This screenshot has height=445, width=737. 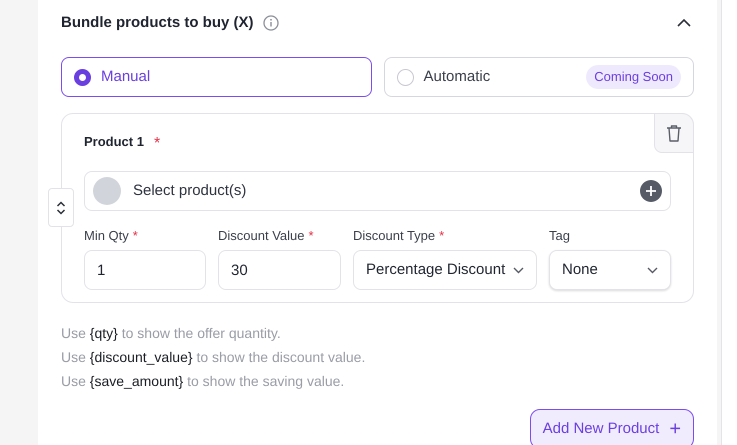 I want to click on chevron-up-icon, so click(x=684, y=23).